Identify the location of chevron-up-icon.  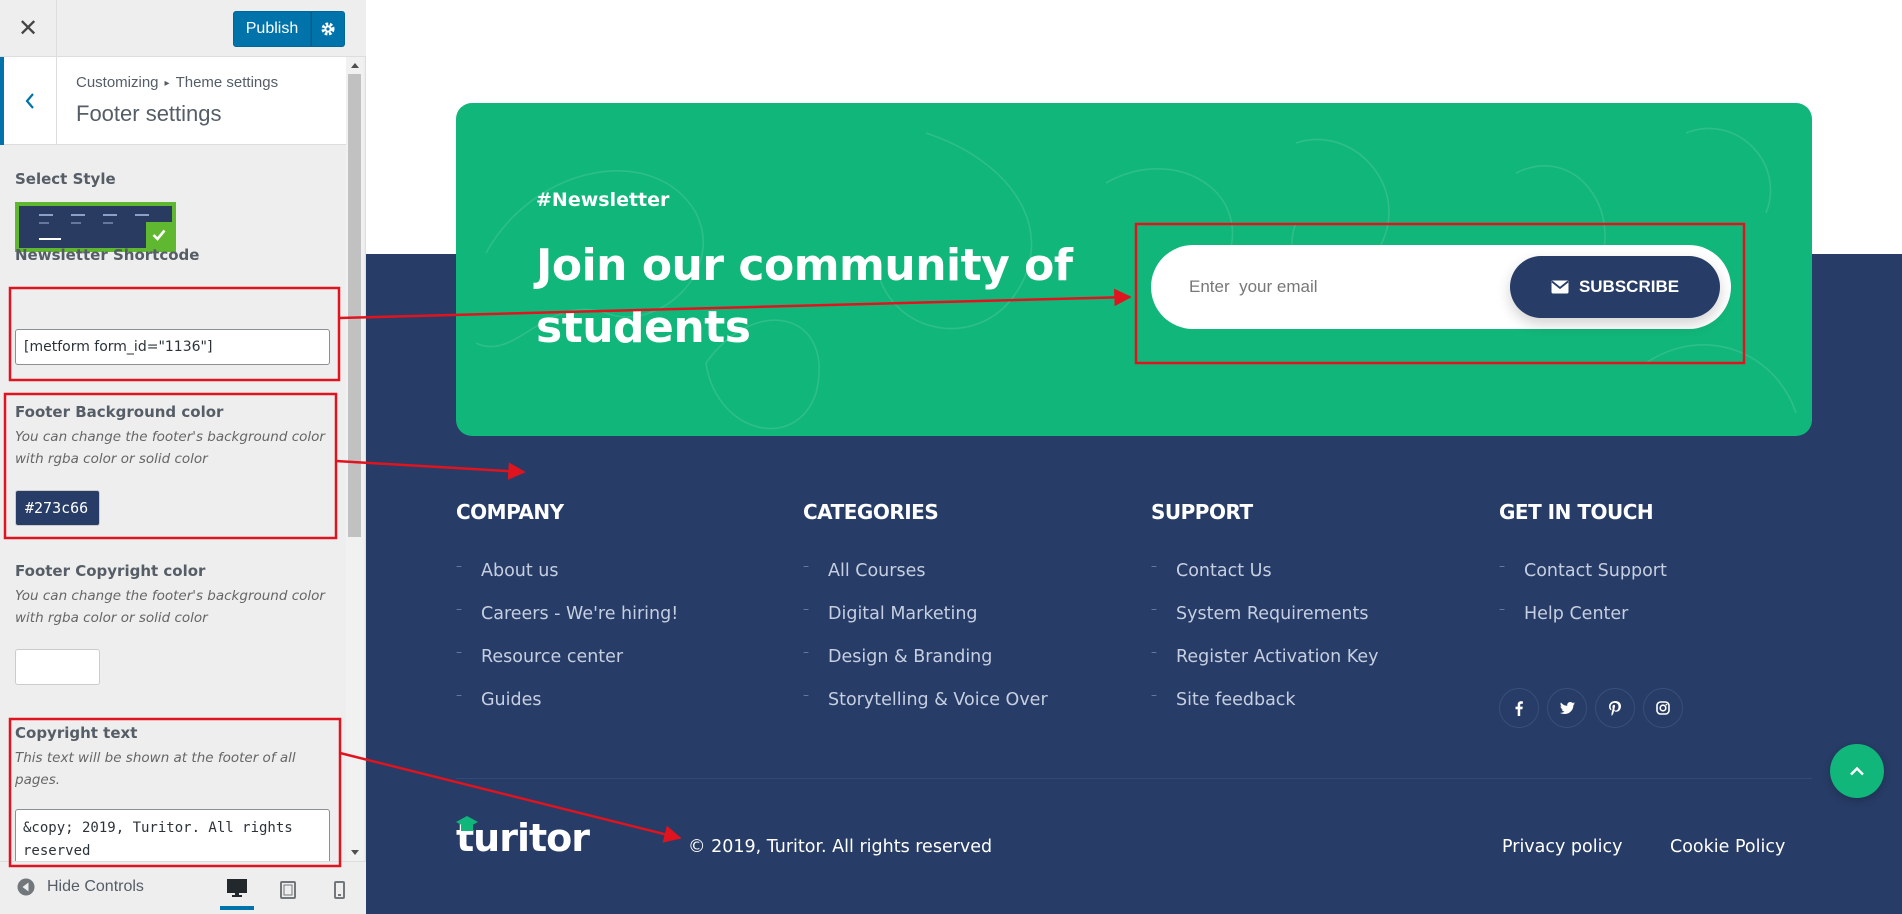
(1857, 771).